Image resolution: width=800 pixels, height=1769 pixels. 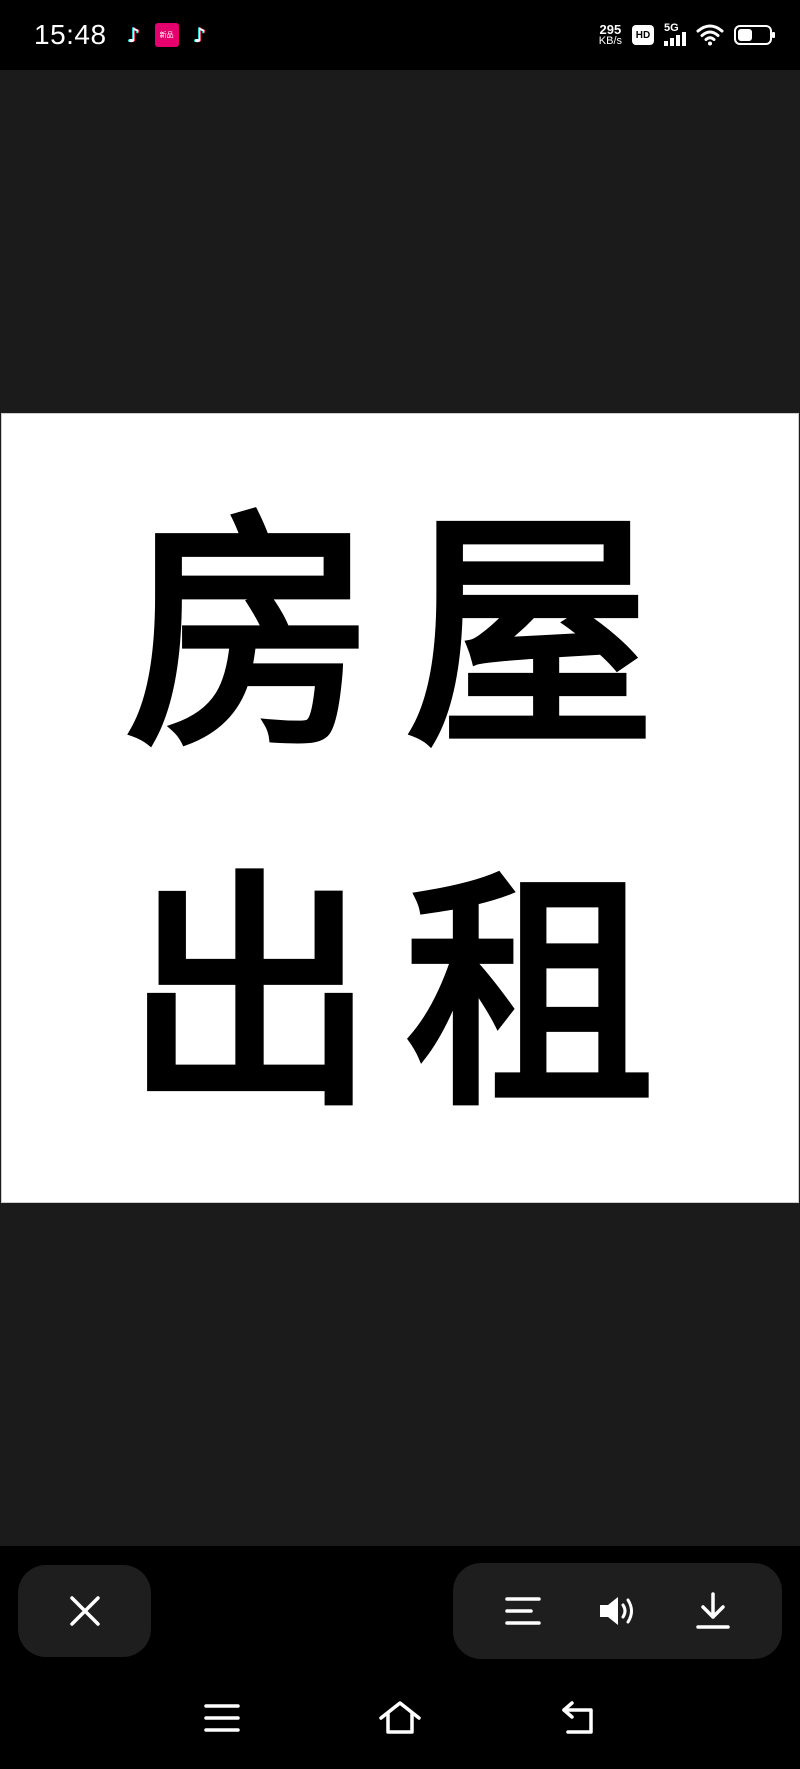 I want to click on nav-recents-button, so click(x=222, y=1718).